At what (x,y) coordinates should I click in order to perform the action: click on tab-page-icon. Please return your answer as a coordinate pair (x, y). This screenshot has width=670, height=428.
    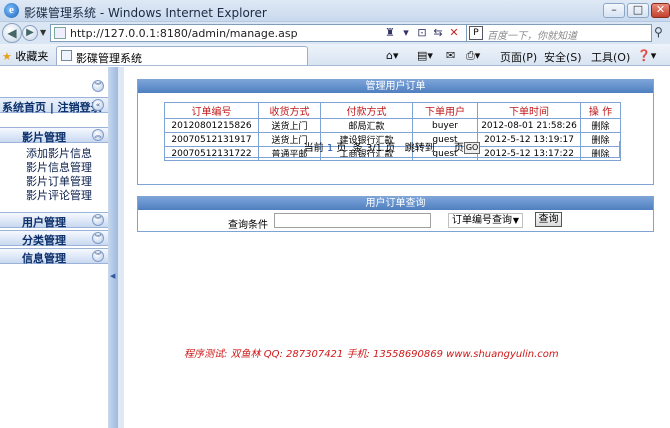
    Looking at the image, I should click on (66, 55).